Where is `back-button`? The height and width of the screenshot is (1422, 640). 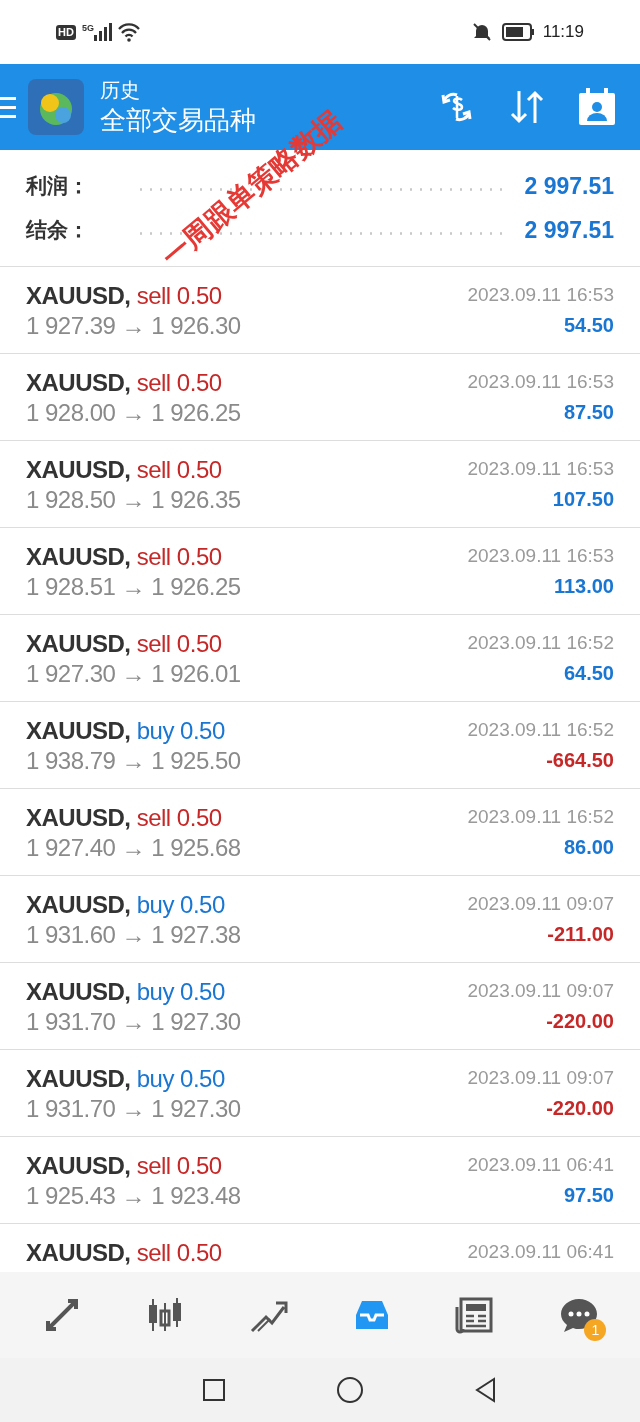 back-button is located at coordinates (486, 1390).